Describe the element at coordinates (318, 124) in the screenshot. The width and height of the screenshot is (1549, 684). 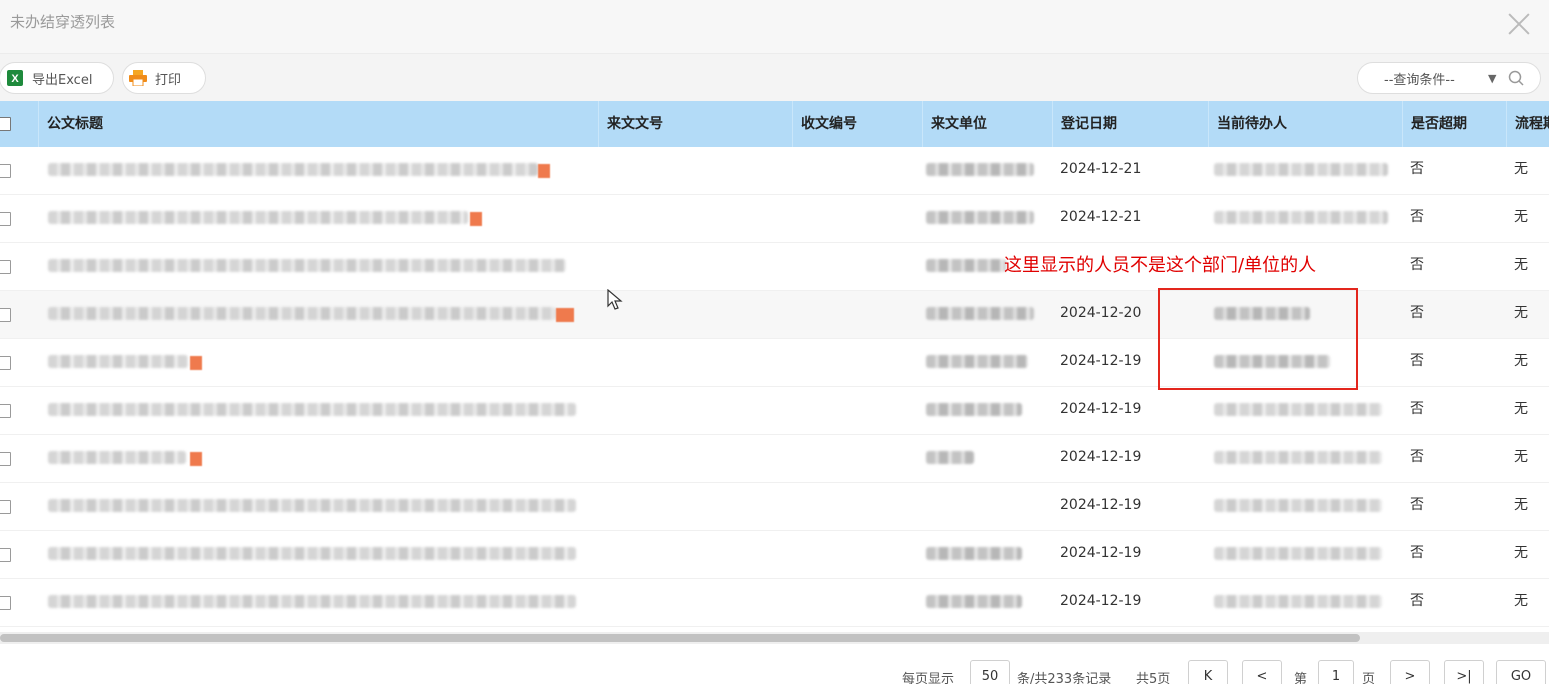
I see `column-header-title: 公文标题` at that location.